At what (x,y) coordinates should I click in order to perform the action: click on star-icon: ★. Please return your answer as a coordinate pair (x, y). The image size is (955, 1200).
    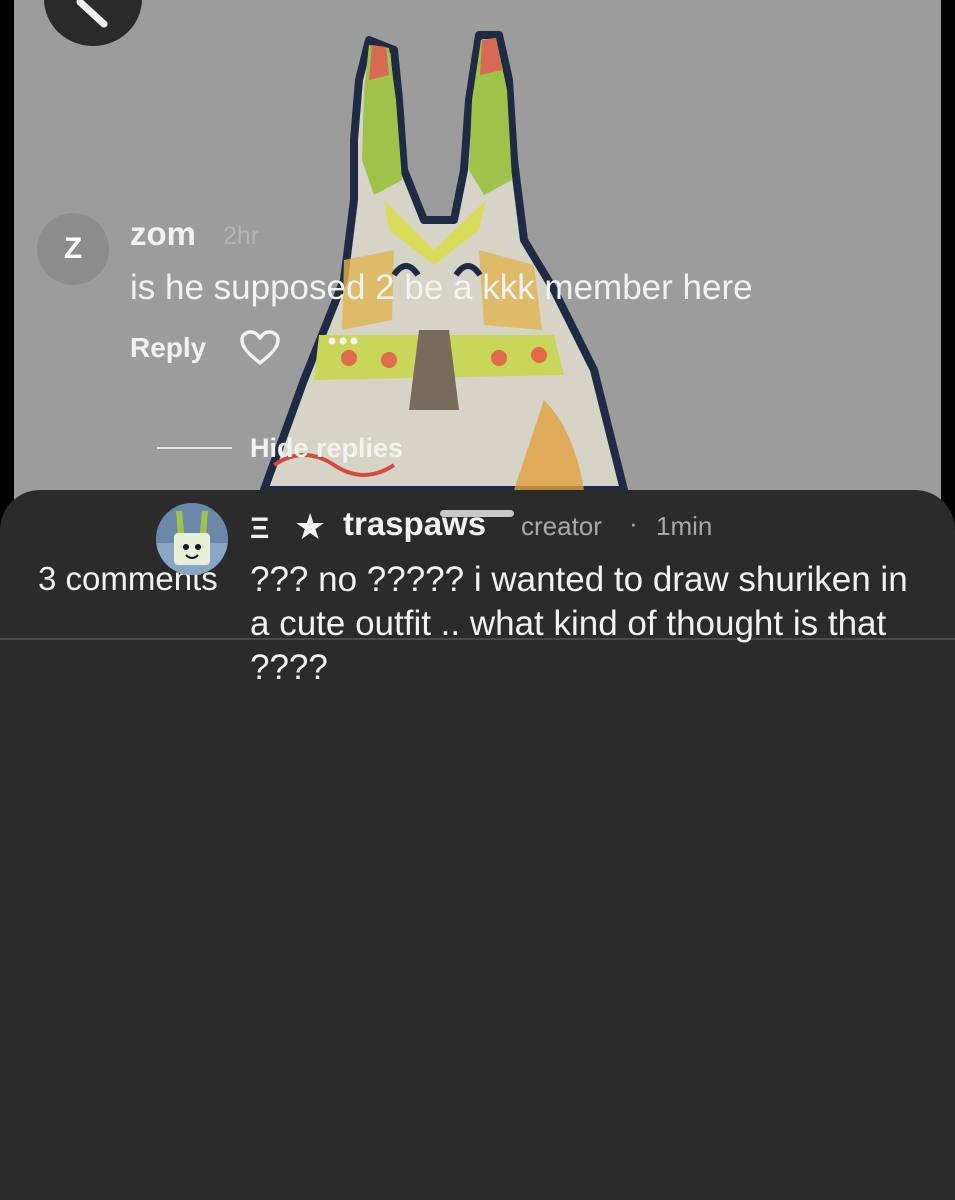
    Looking at the image, I should click on (310, 526).